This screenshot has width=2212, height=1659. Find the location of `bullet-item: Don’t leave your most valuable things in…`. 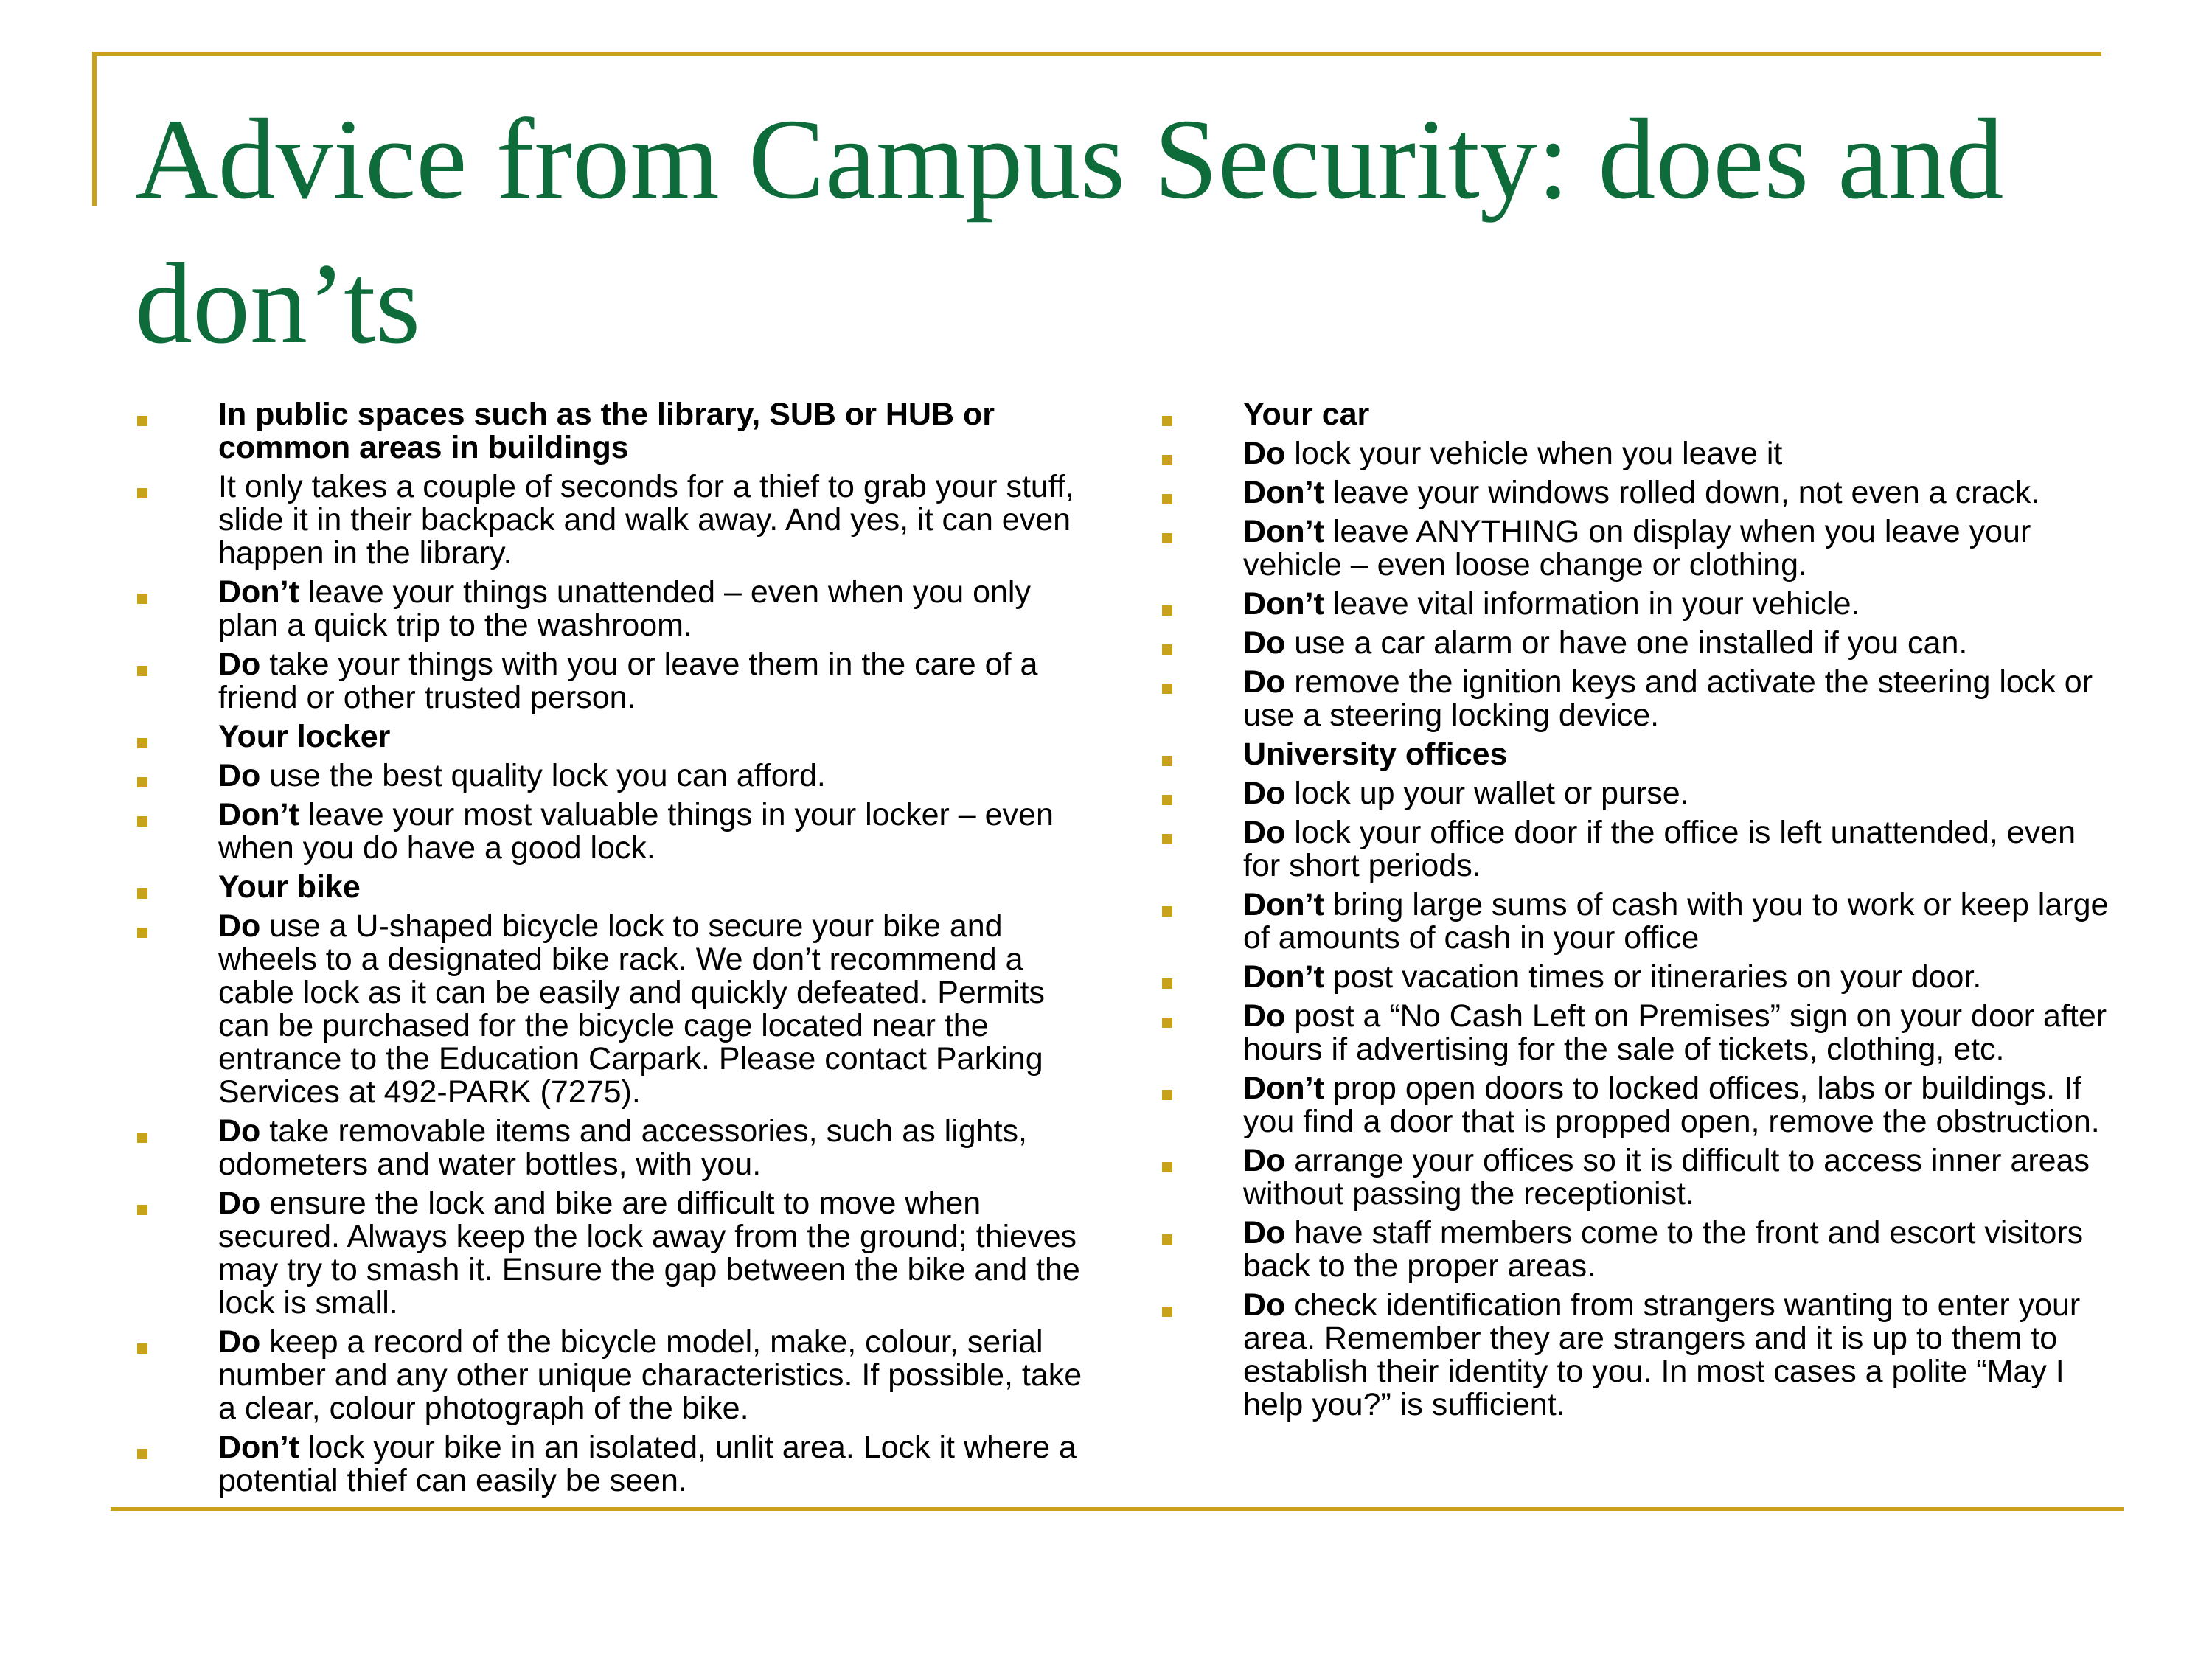

bullet-item: Don’t leave your most valuable things in… is located at coordinates (609, 832).